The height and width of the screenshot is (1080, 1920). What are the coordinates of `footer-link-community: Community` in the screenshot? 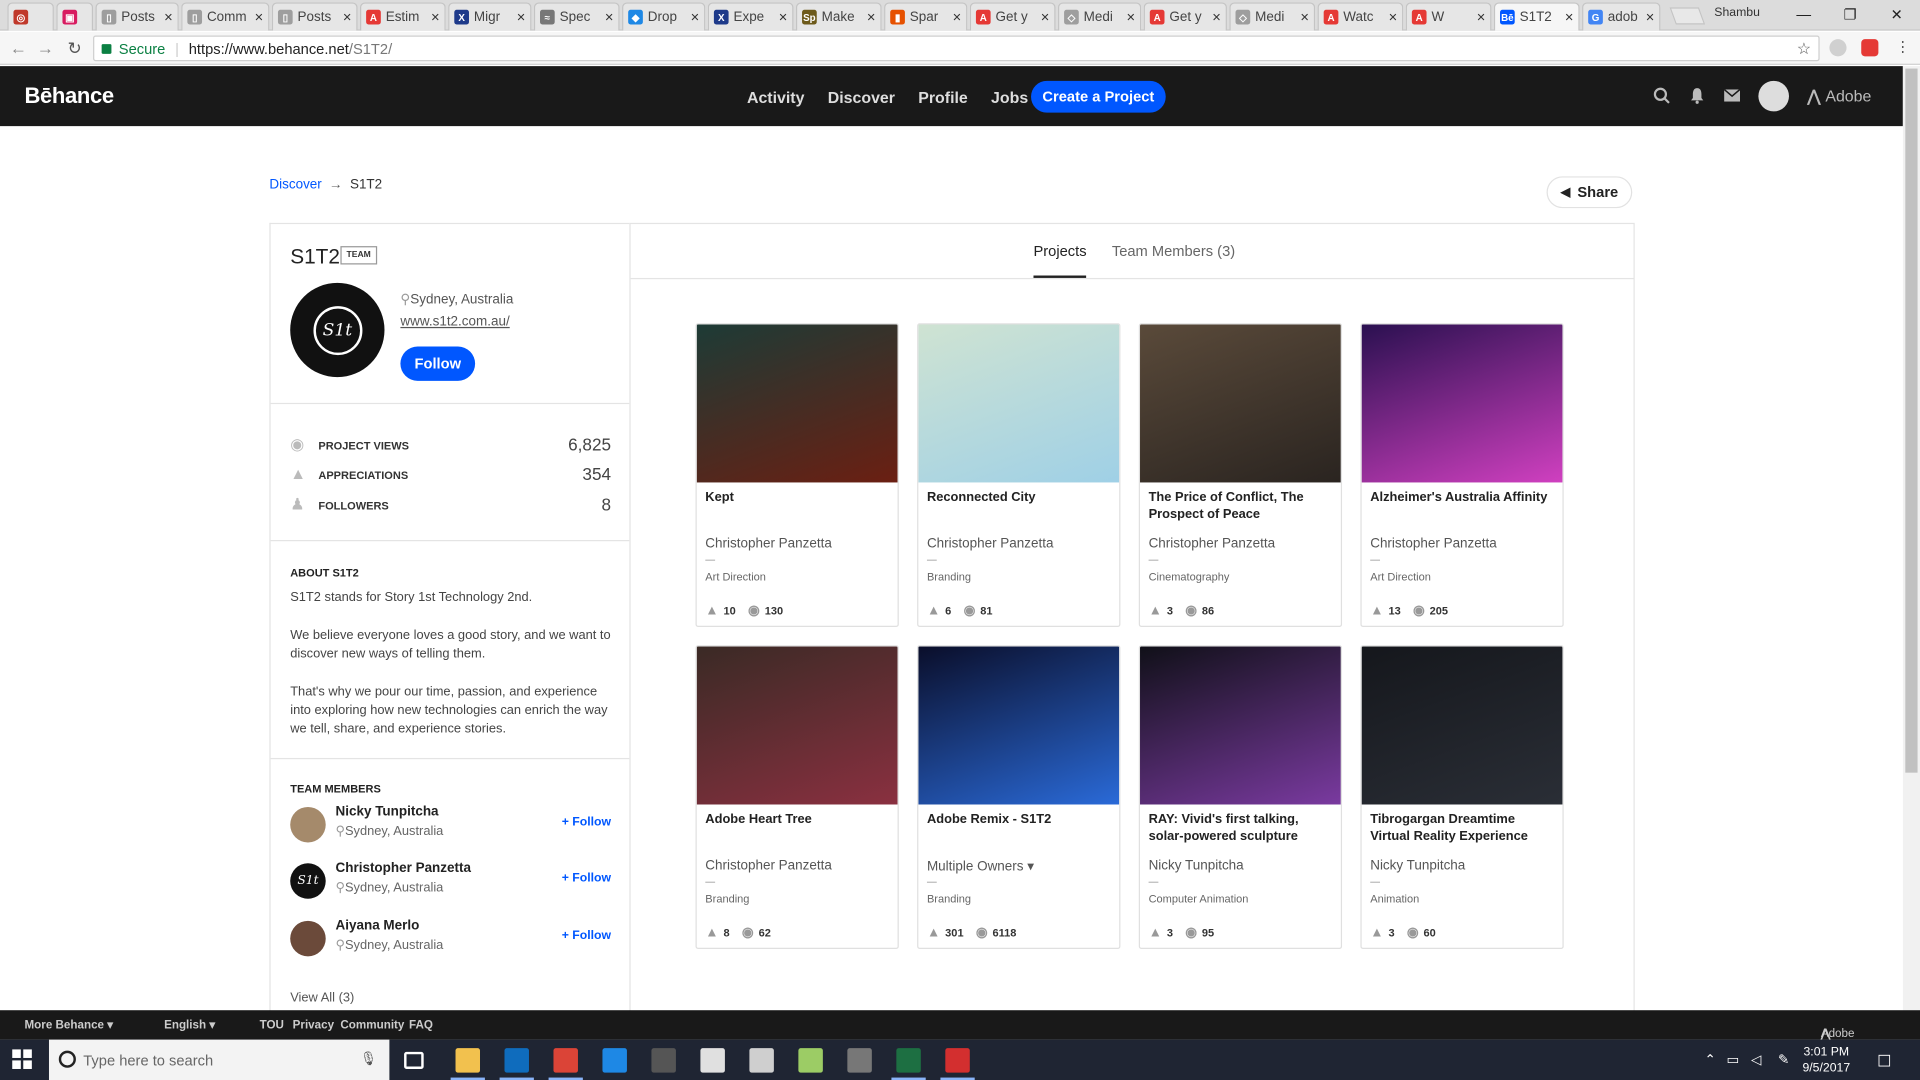 It's located at (372, 1025).